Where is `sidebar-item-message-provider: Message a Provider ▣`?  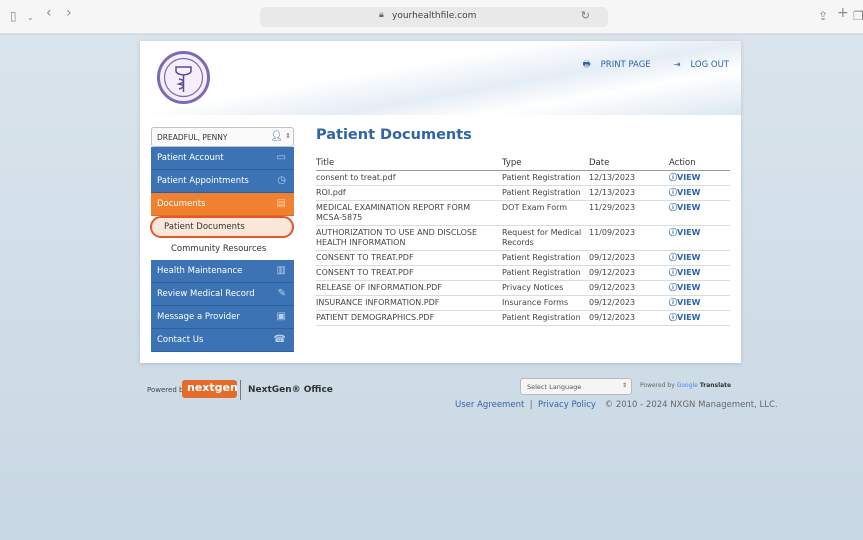 sidebar-item-message-provider: Message a Provider ▣ is located at coordinates (222, 317).